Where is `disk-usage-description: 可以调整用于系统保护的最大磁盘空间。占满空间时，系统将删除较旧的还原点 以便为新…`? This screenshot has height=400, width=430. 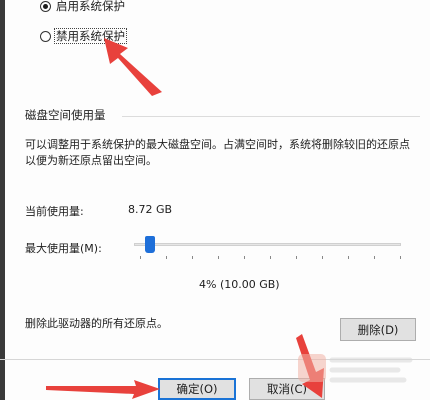 disk-usage-description: 可以调整用于系统保护的最大磁盘空间。占满空间时，系统将删除较旧的还原点 以便为新… is located at coordinates (225, 153).